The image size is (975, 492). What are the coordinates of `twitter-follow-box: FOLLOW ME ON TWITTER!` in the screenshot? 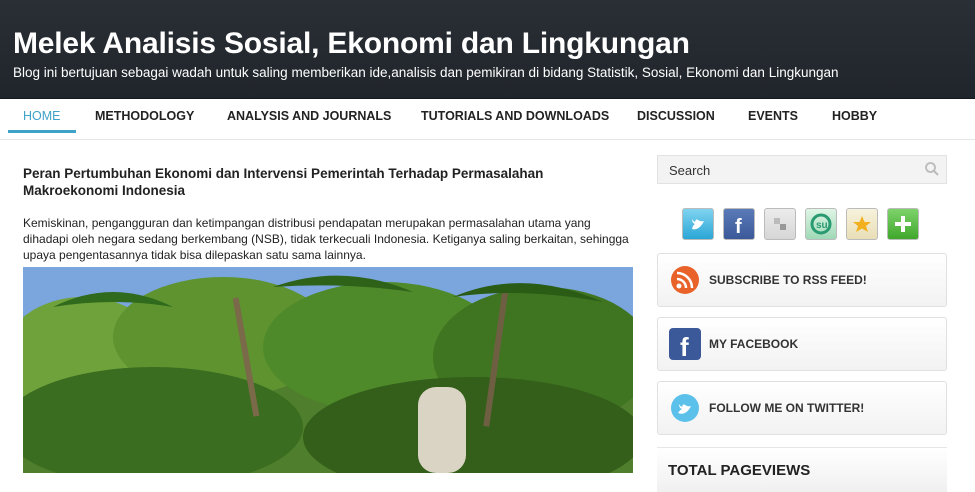 It's located at (802, 408).